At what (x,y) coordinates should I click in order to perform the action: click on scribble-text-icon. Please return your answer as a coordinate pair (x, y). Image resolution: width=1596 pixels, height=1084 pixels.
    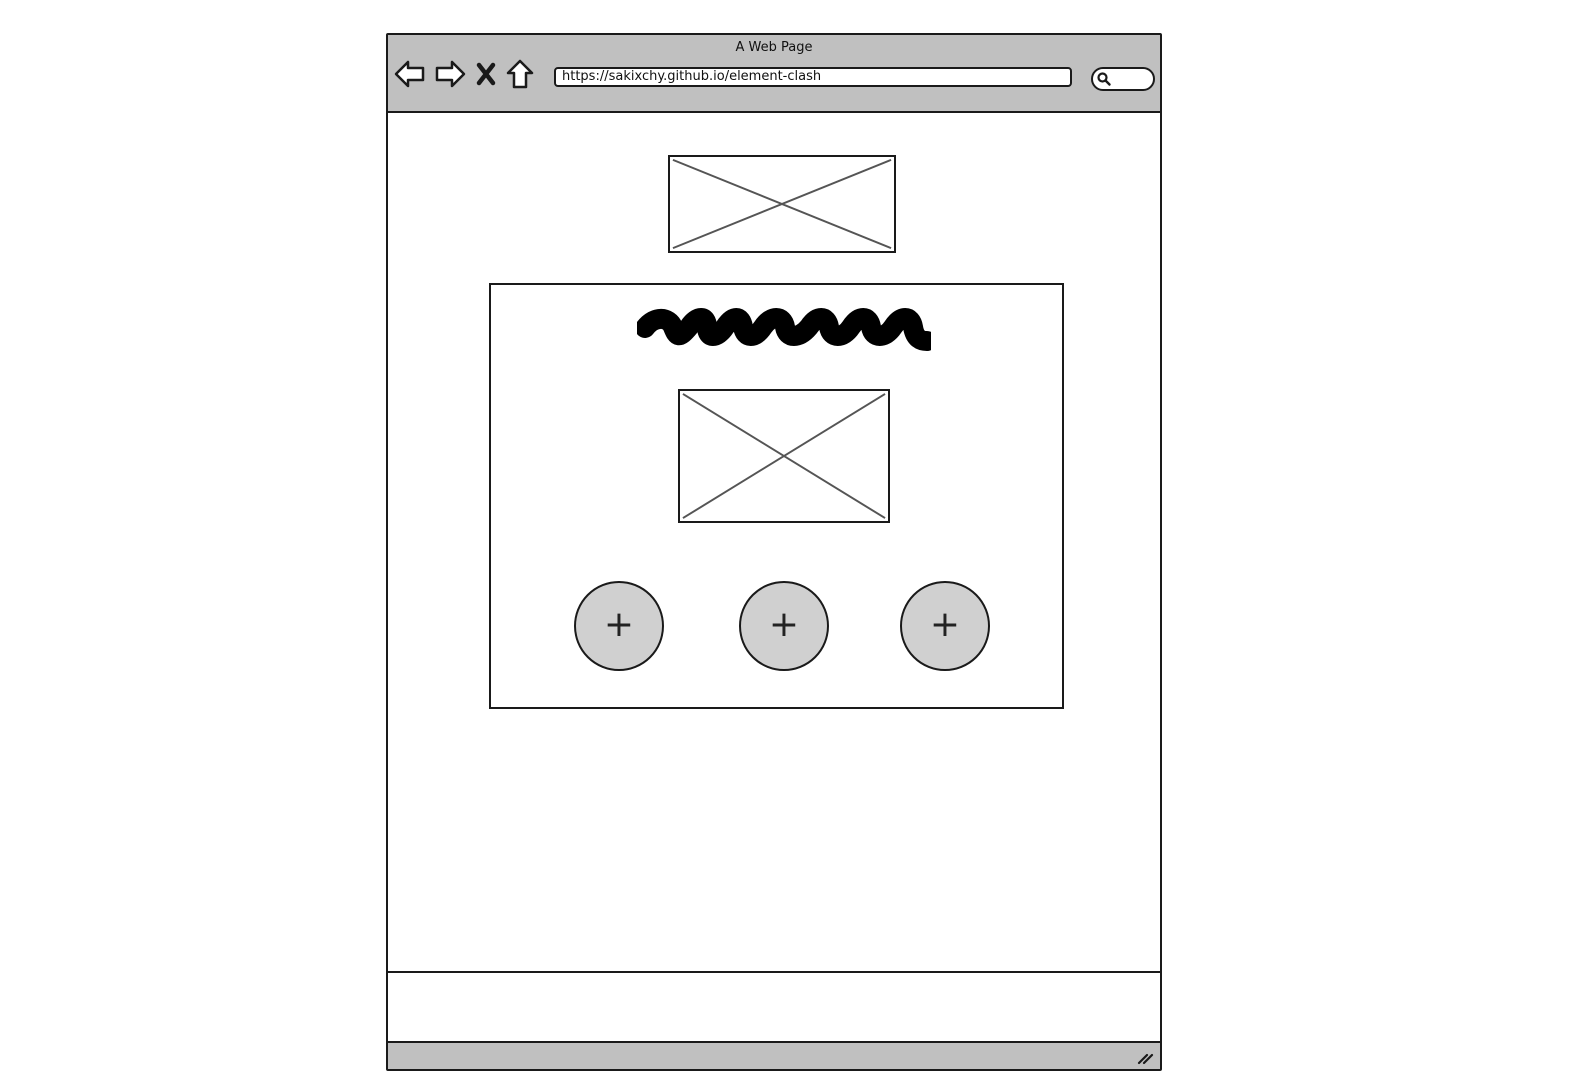
    Looking at the image, I should click on (784, 329).